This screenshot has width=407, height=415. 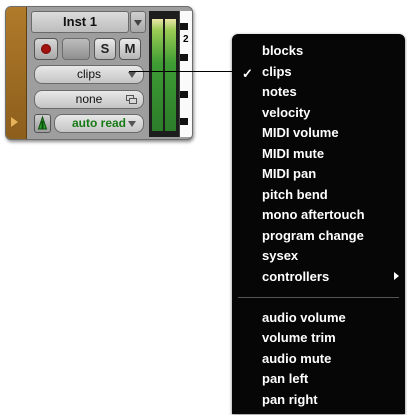 I want to click on automation-mode-selector: auto read, so click(x=99, y=123).